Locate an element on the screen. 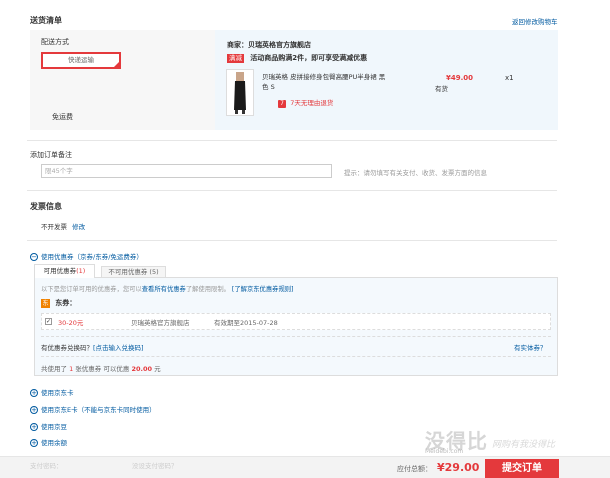  submit-order-button: 提交订单 is located at coordinates (522, 468).